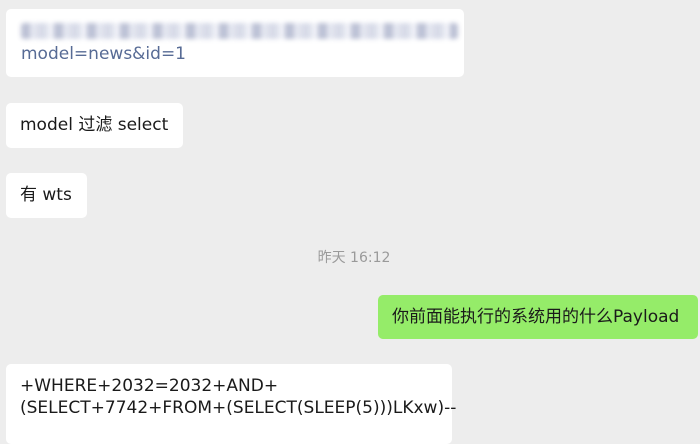  Describe the element at coordinates (235, 43) in the screenshot. I see `message-bubble-incoming: model=news&id=1` at that location.